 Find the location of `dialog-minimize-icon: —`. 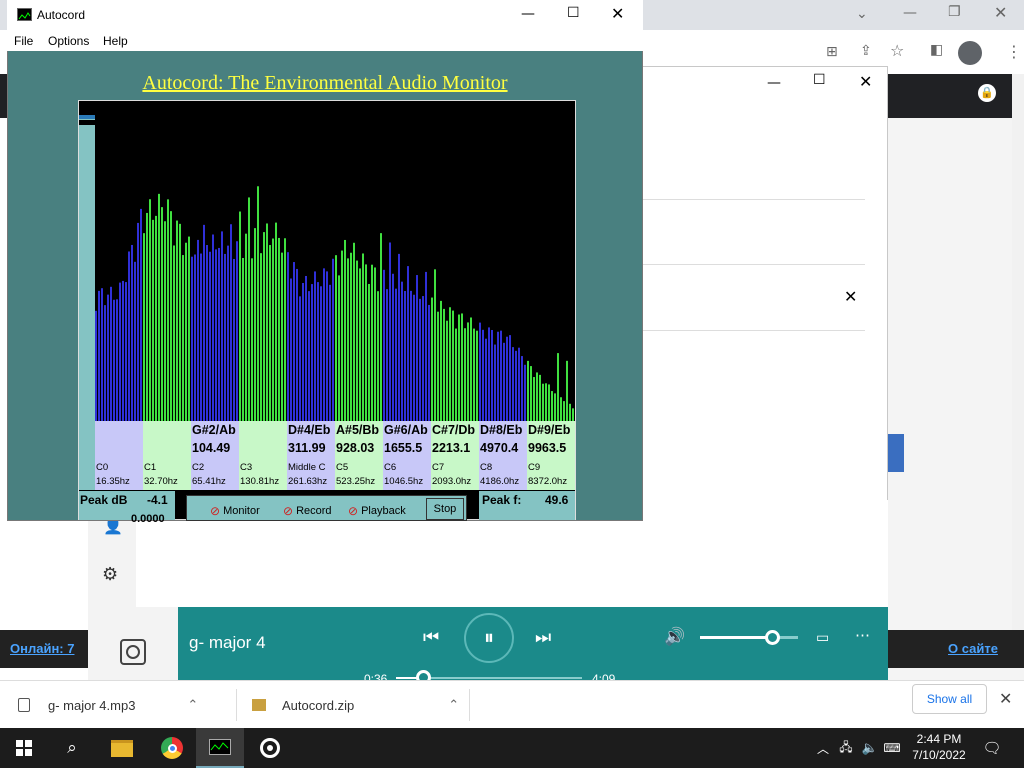

dialog-minimize-icon: — is located at coordinates (774, 83).